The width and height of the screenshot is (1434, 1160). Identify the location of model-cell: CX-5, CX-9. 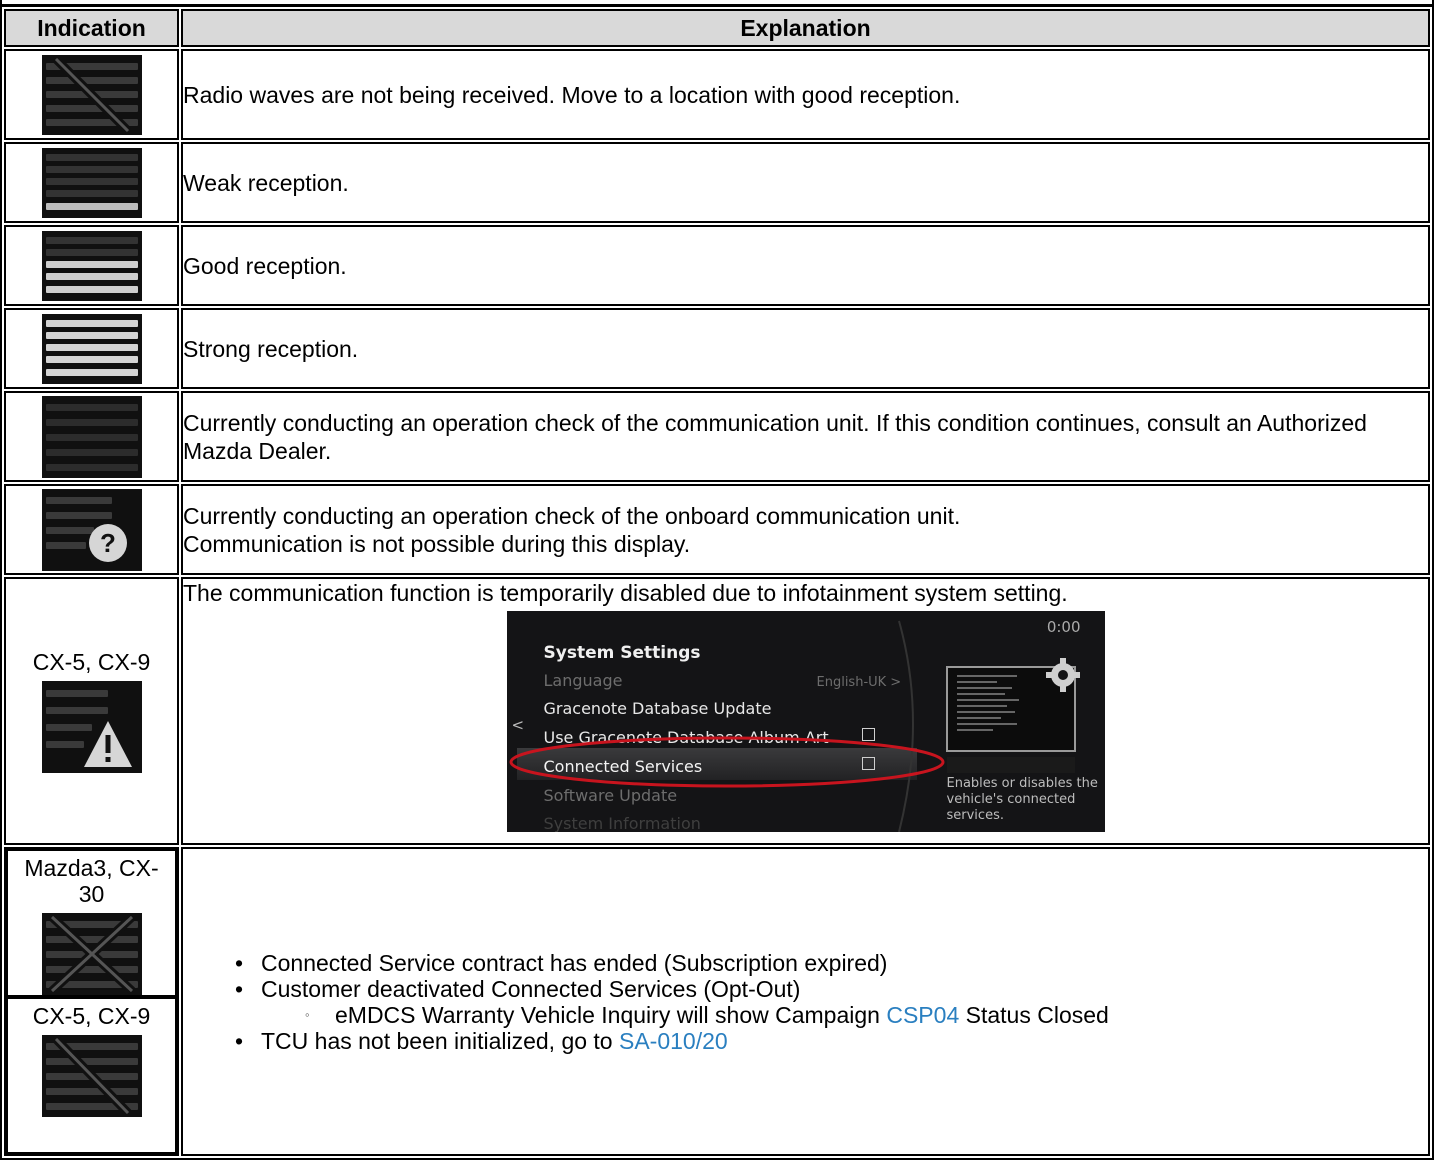
(91, 1075).